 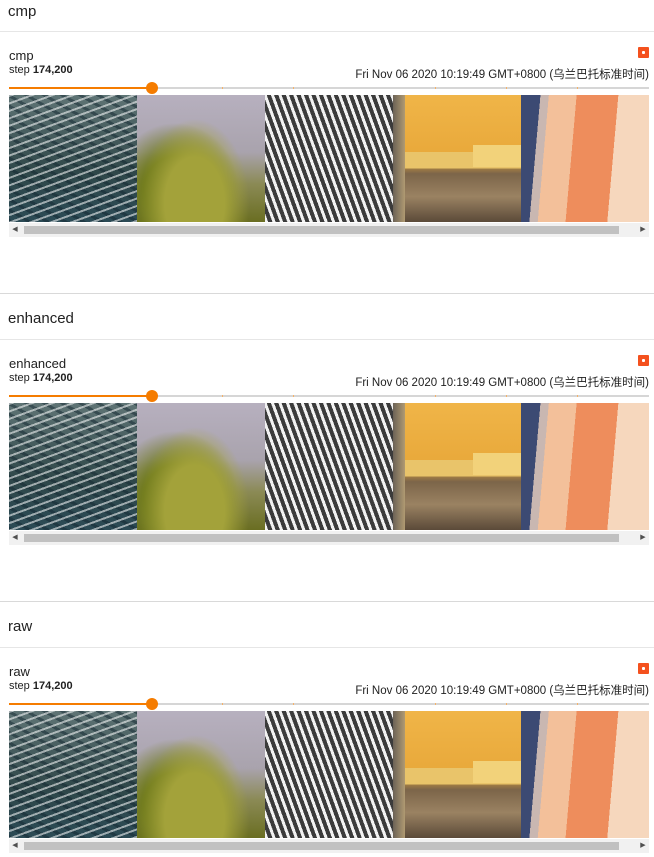 I want to click on section-title: cmp, so click(x=22, y=11).